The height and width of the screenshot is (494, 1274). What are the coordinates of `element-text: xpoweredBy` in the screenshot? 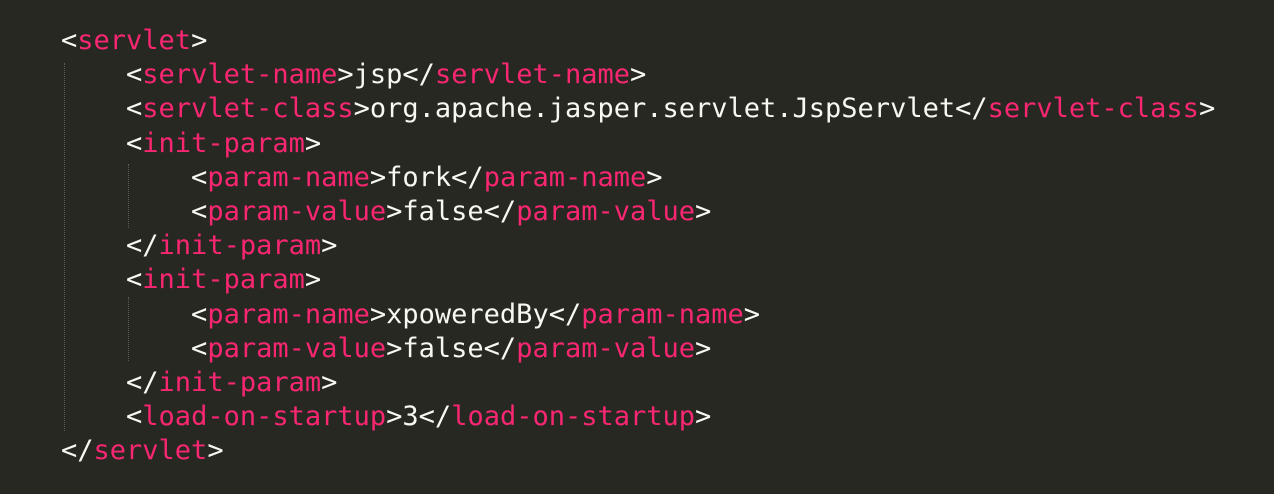 It's located at (467, 314).